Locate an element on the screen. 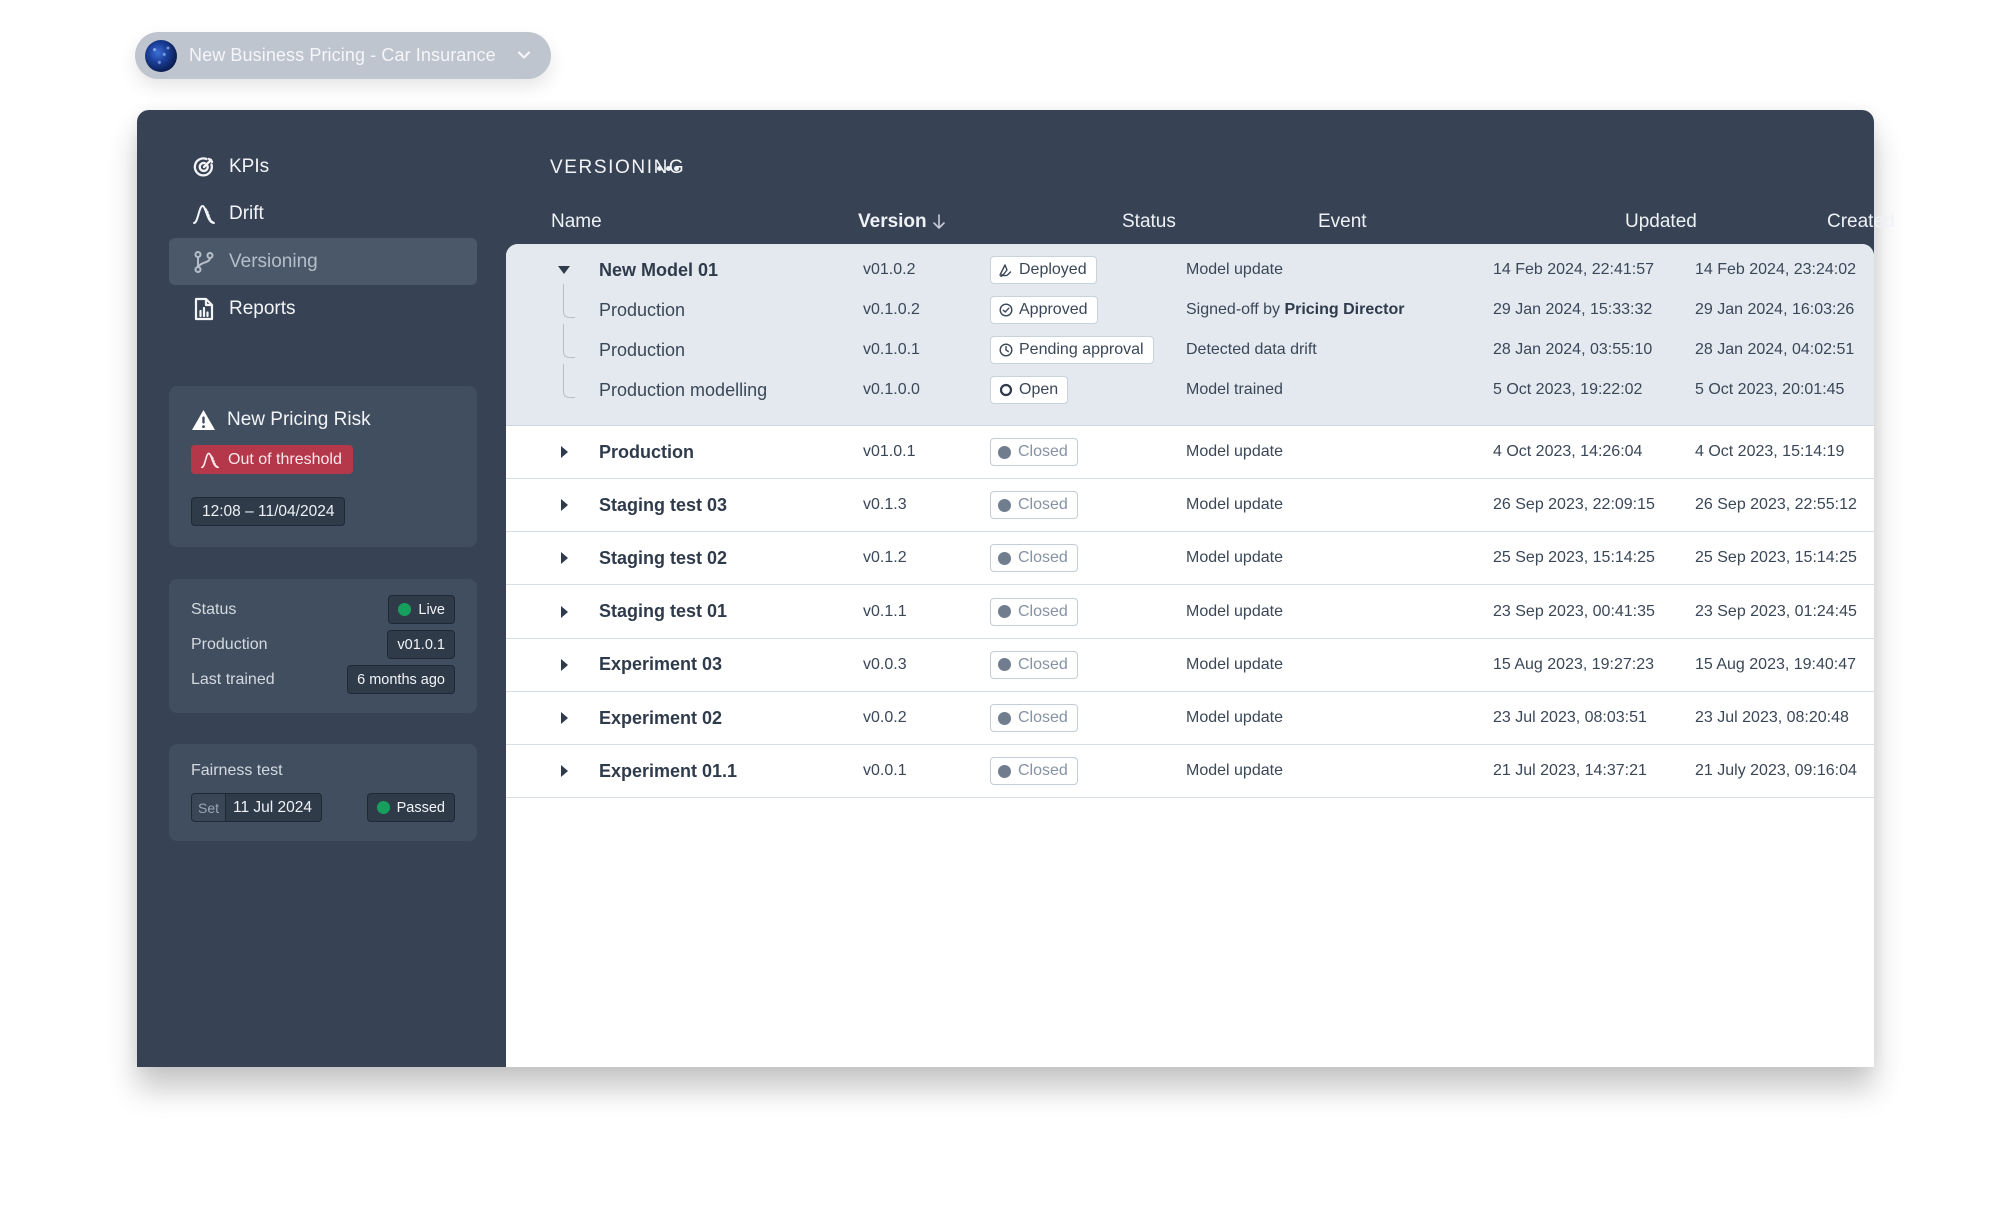 The width and height of the screenshot is (2000, 1230). fairness-title: Fairness test is located at coordinates (237, 770).